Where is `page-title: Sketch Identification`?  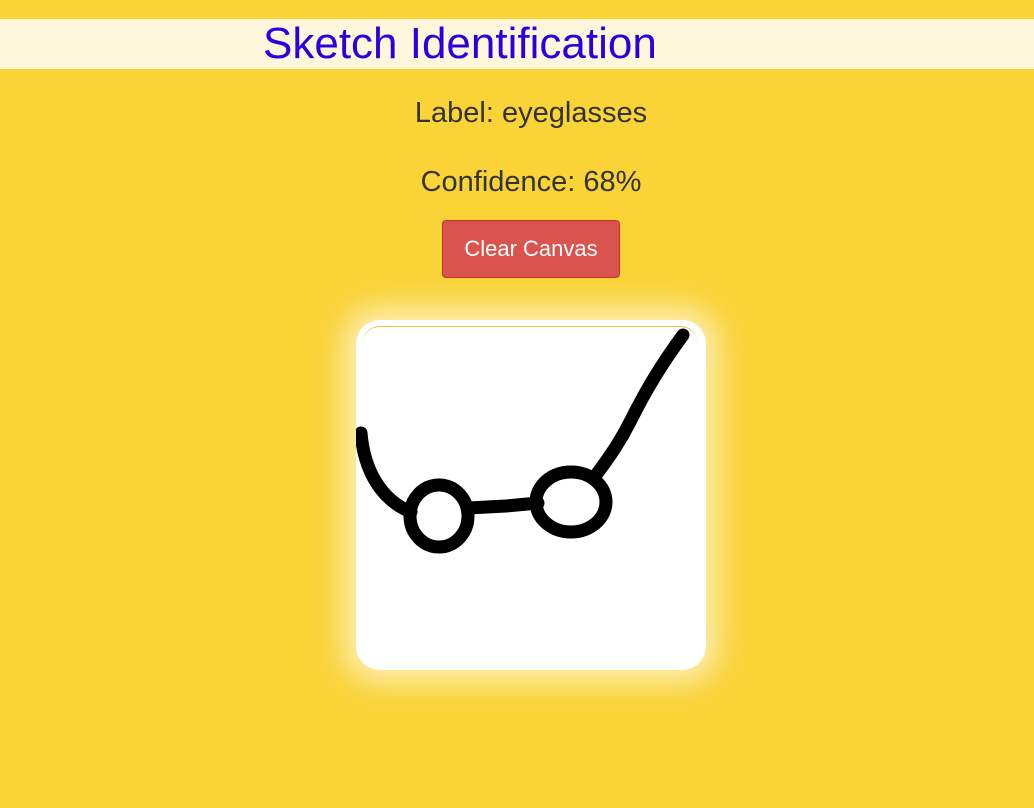
page-title: Sketch Identification is located at coordinates (460, 43).